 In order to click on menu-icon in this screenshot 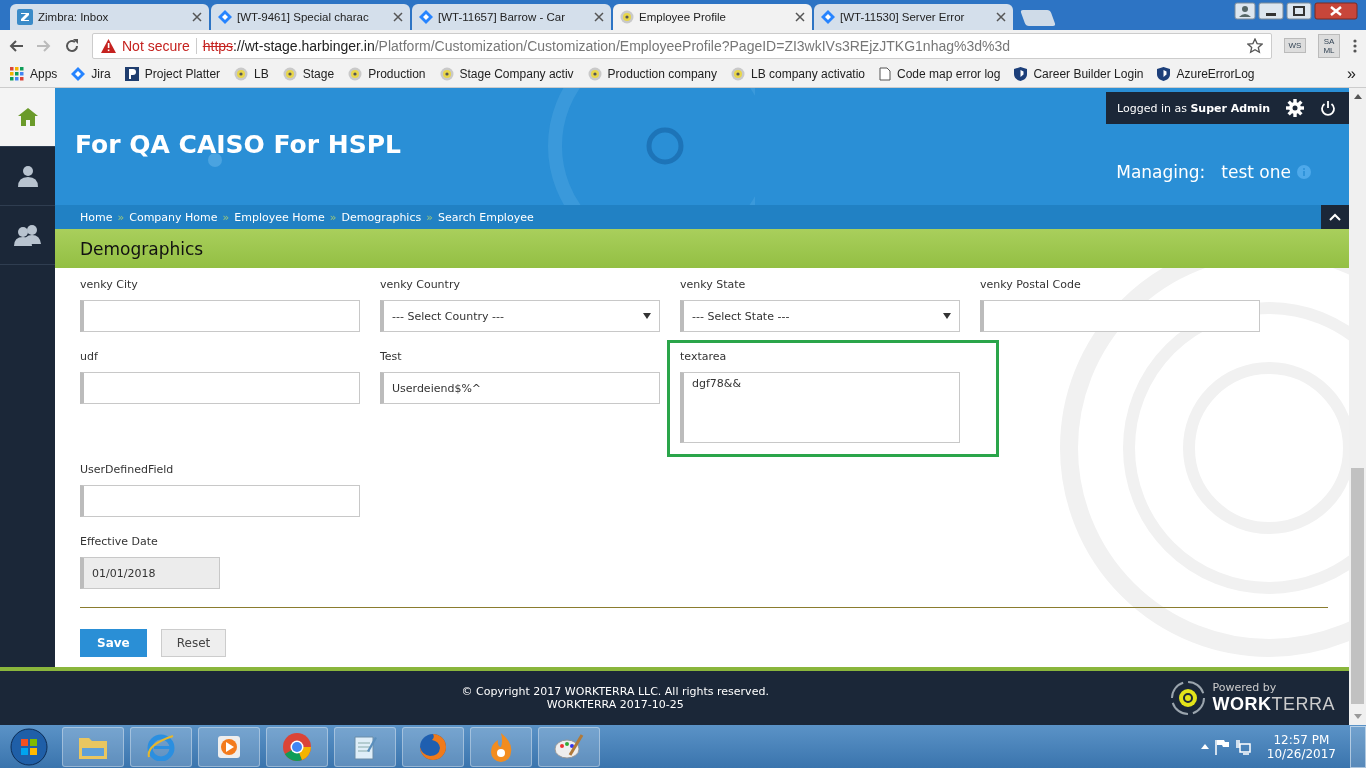, I will do `click(1355, 45)`.